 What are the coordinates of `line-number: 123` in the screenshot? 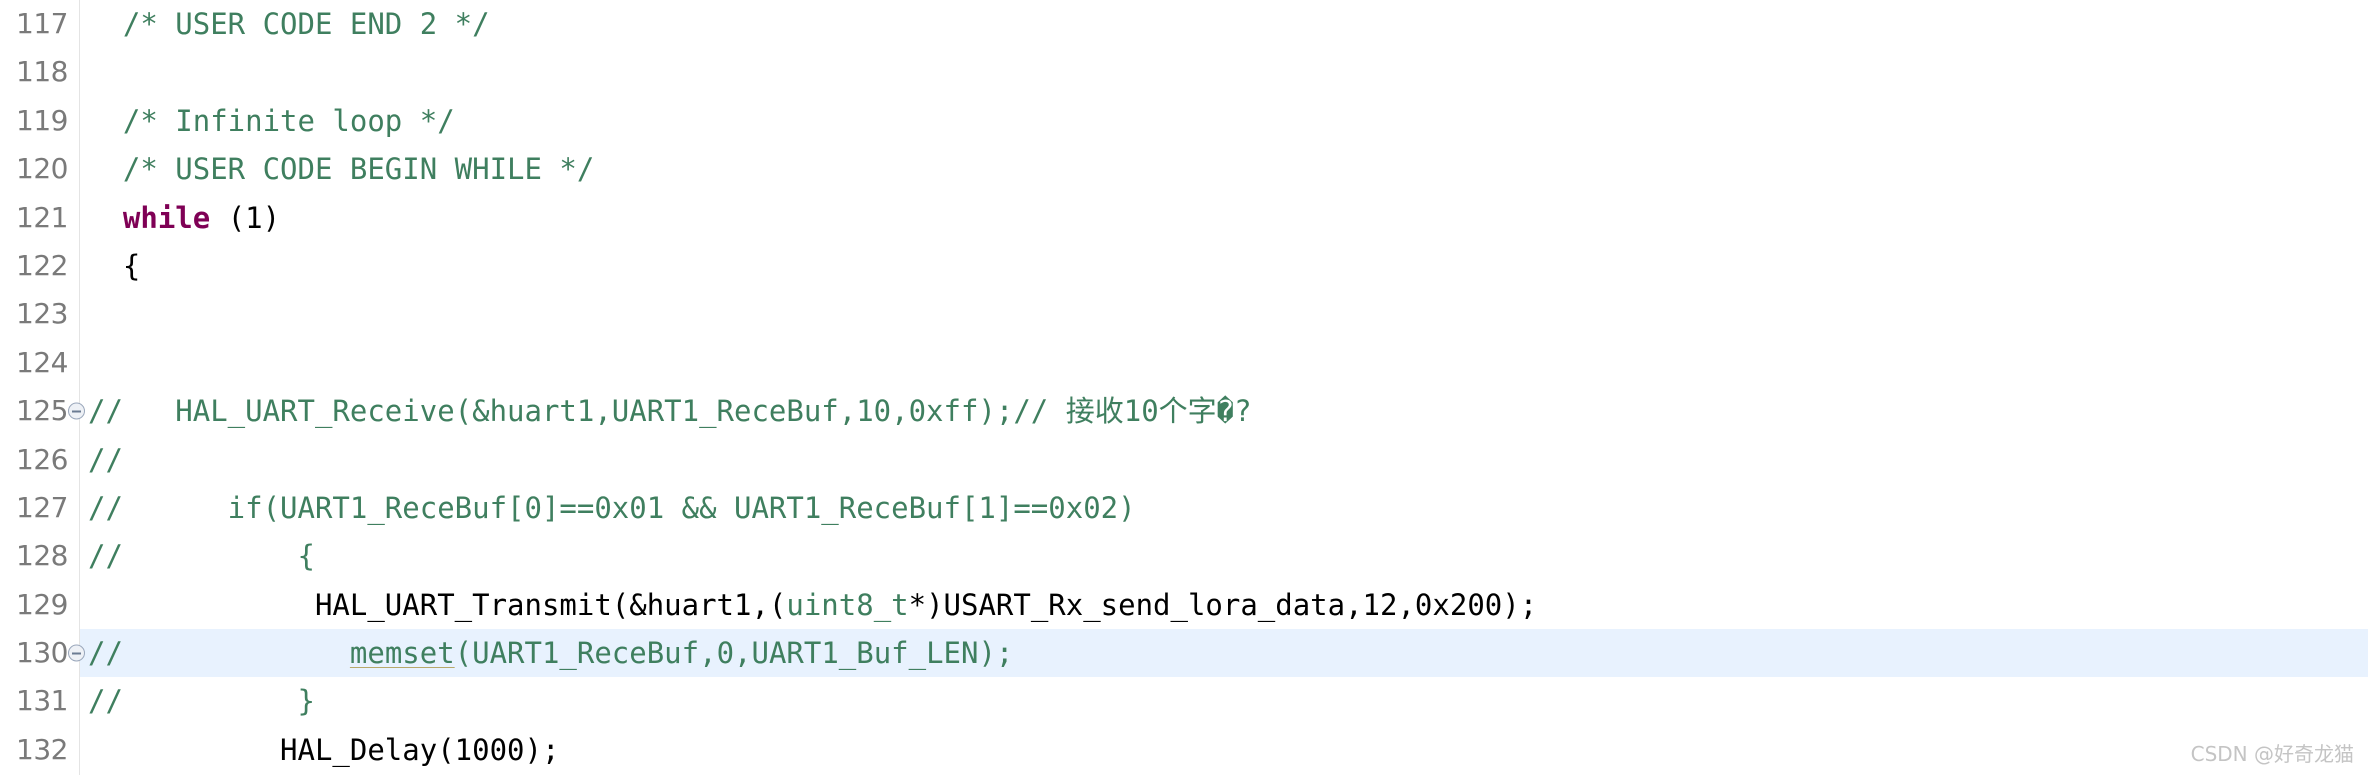 It's located at (42, 314).